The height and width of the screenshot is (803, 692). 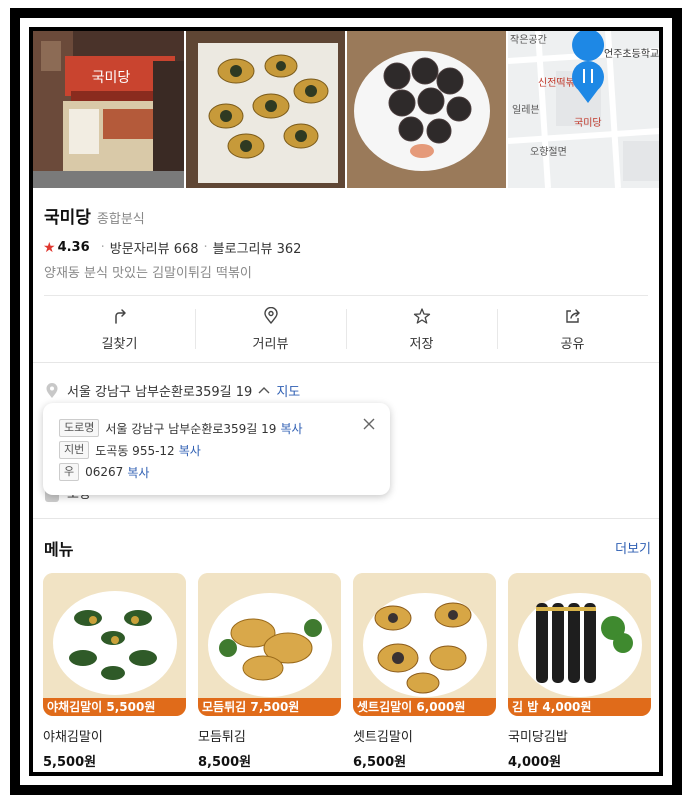 What do you see at coordinates (583, 109) in the screenshot?
I see `map-thumbnail: 작은공간 언주초등학교 신전떡볶 일레븐 국미당 오향절면` at bounding box center [583, 109].